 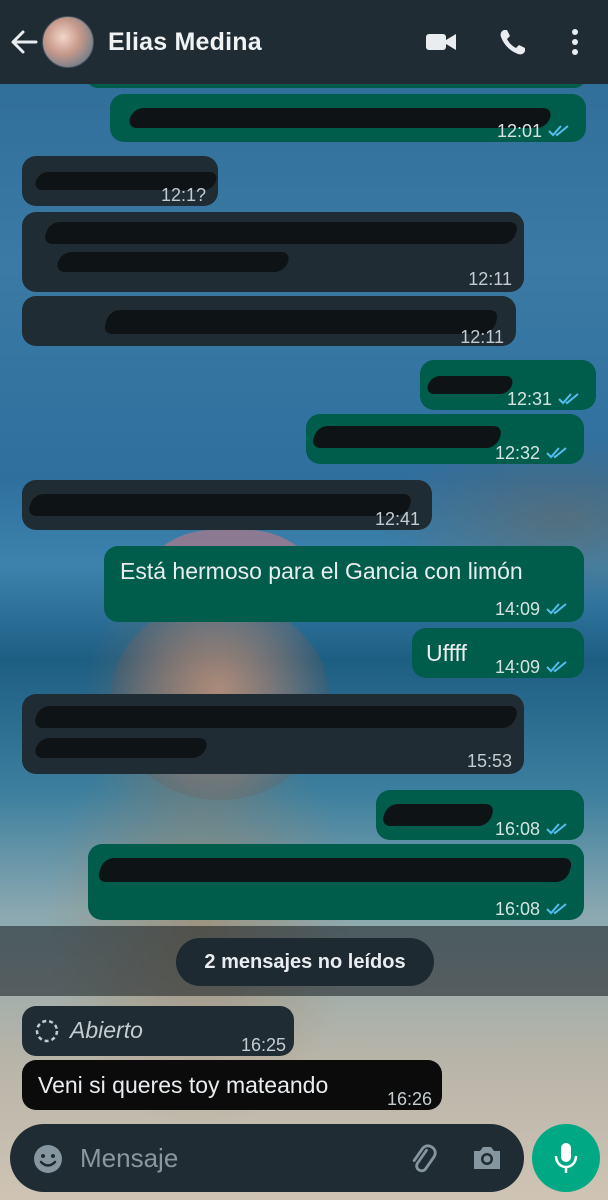 I want to click on message-bubble-outgoing: 12:32, so click(x=445, y=439).